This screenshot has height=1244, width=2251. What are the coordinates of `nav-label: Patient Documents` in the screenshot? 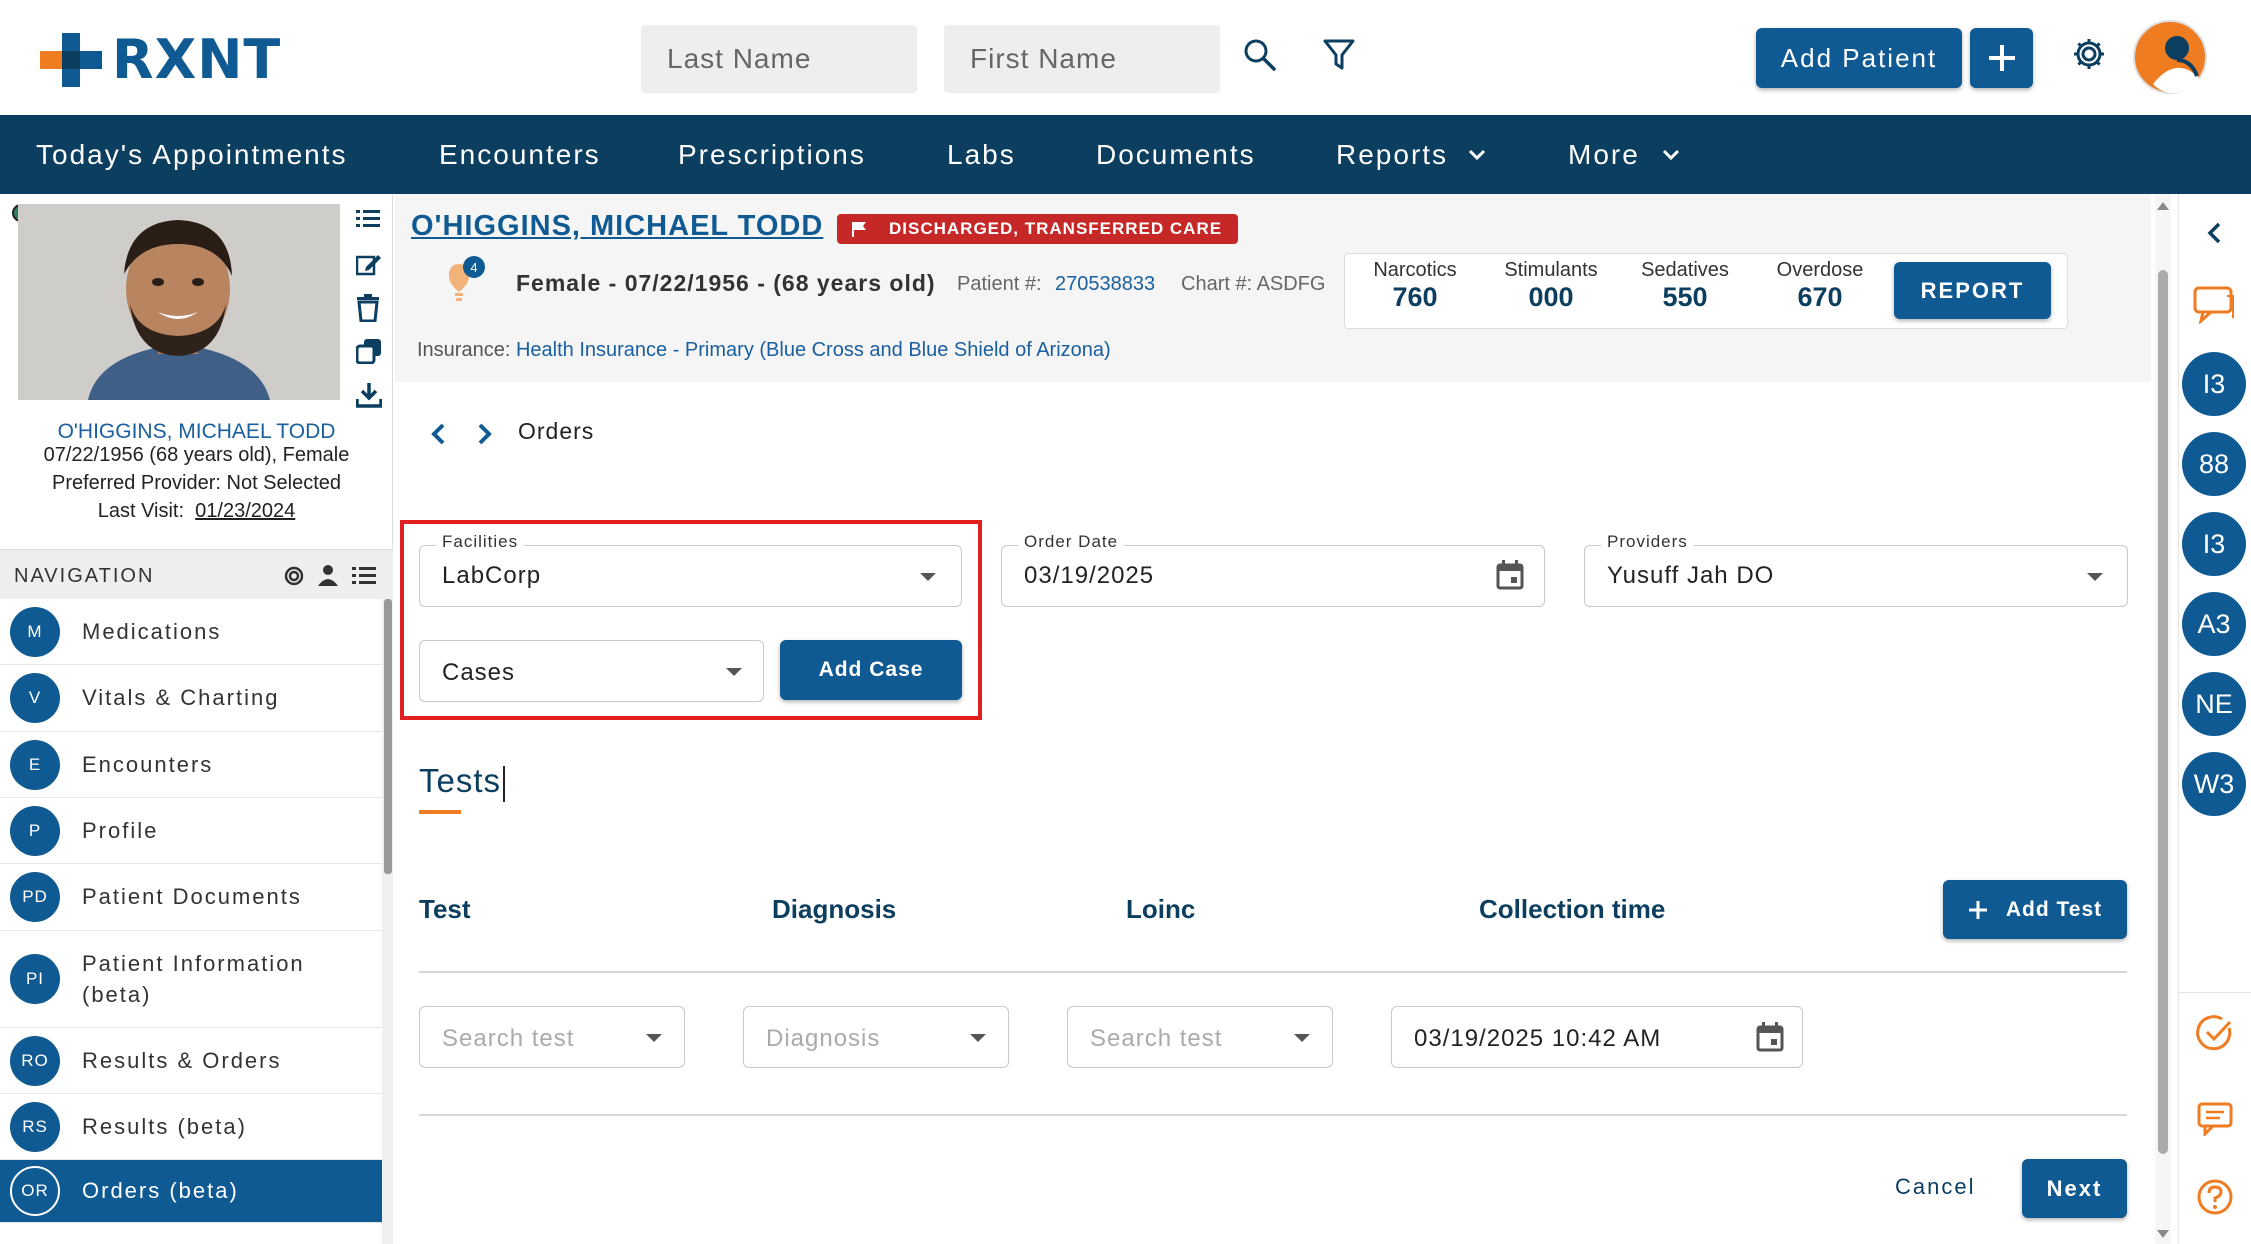 It's located at (192, 896).